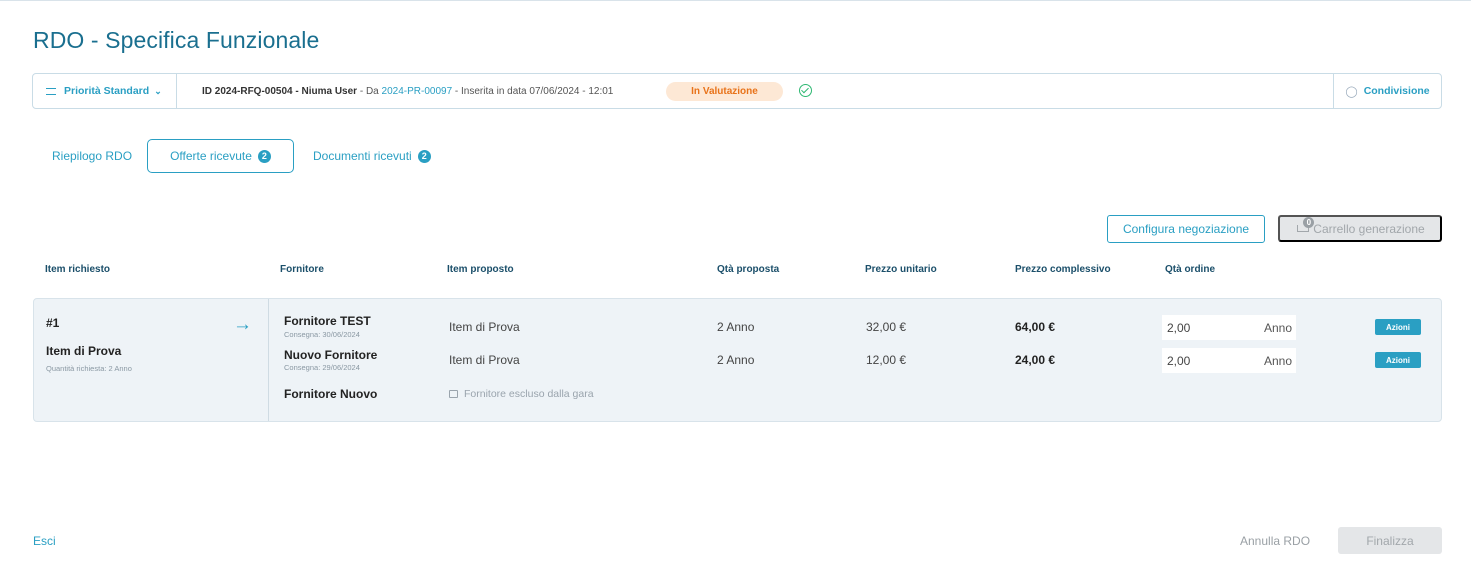 The image size is (1471, 582). Describe the element at coordinates (453, 394) in the screenshot. I see `comment-icon` at that location.